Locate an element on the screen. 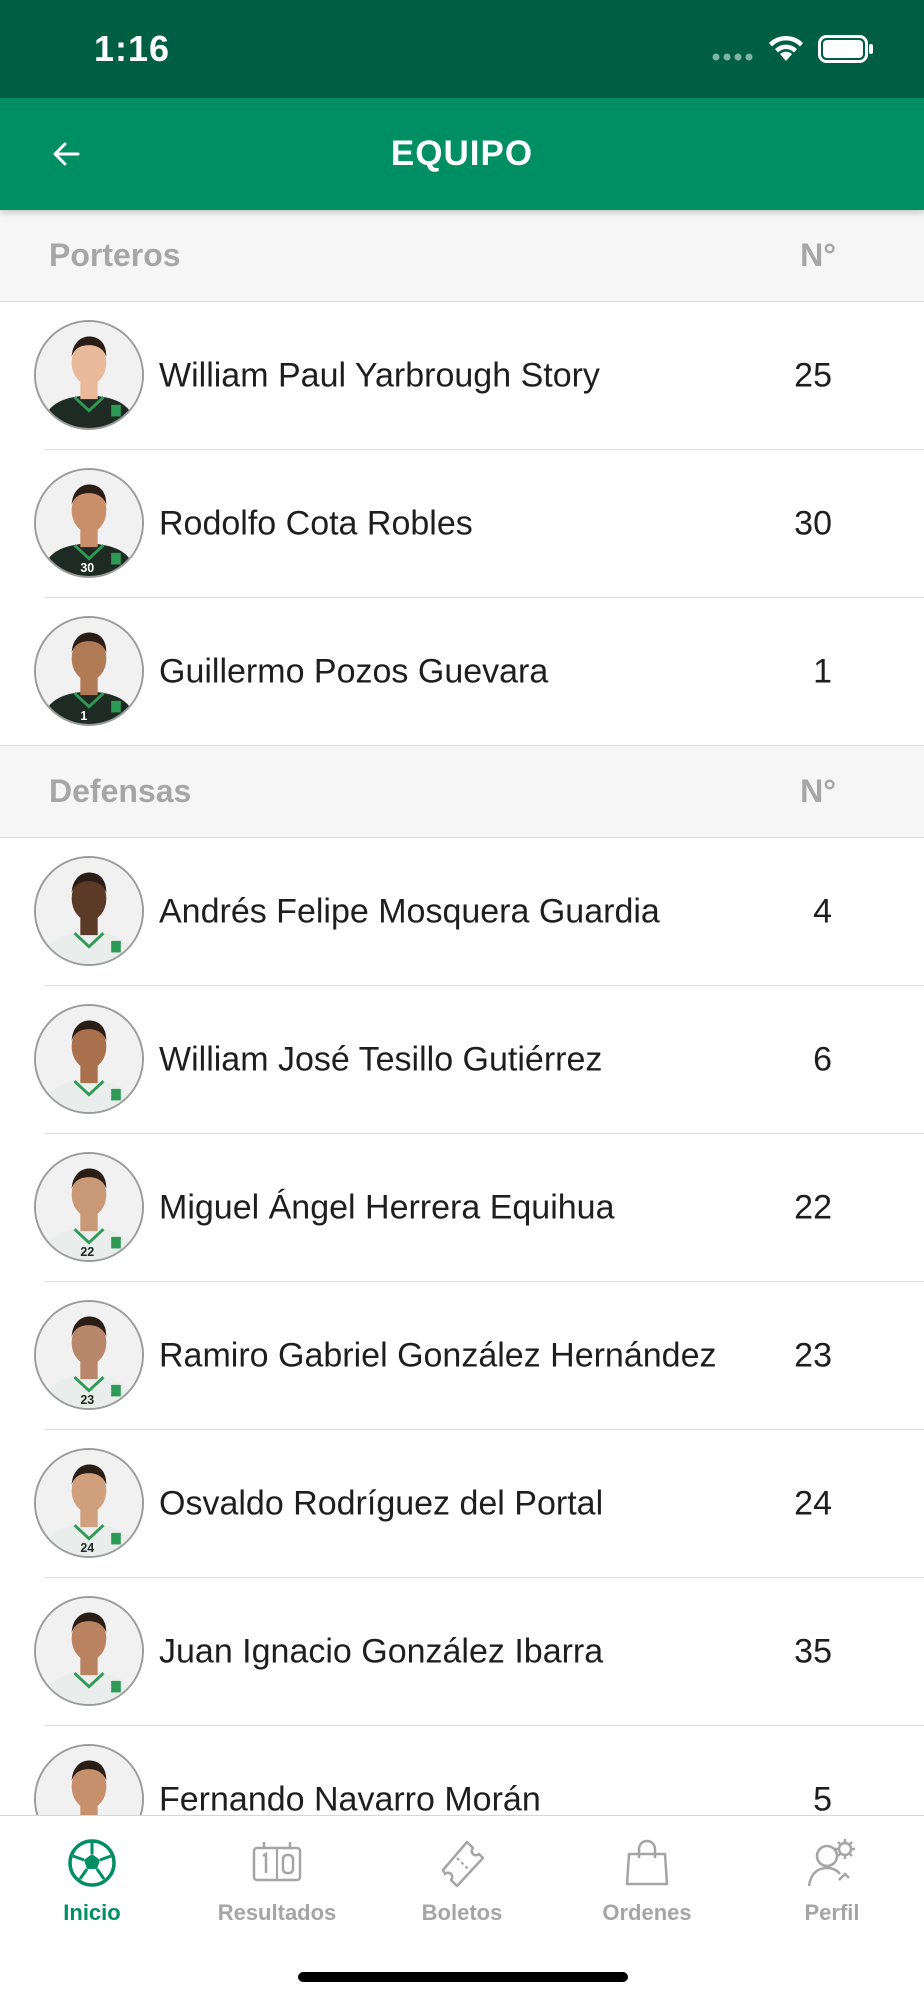 This screenshot has height=2000, width=924. svg-text: 1 is located at coordinates (83, 716).